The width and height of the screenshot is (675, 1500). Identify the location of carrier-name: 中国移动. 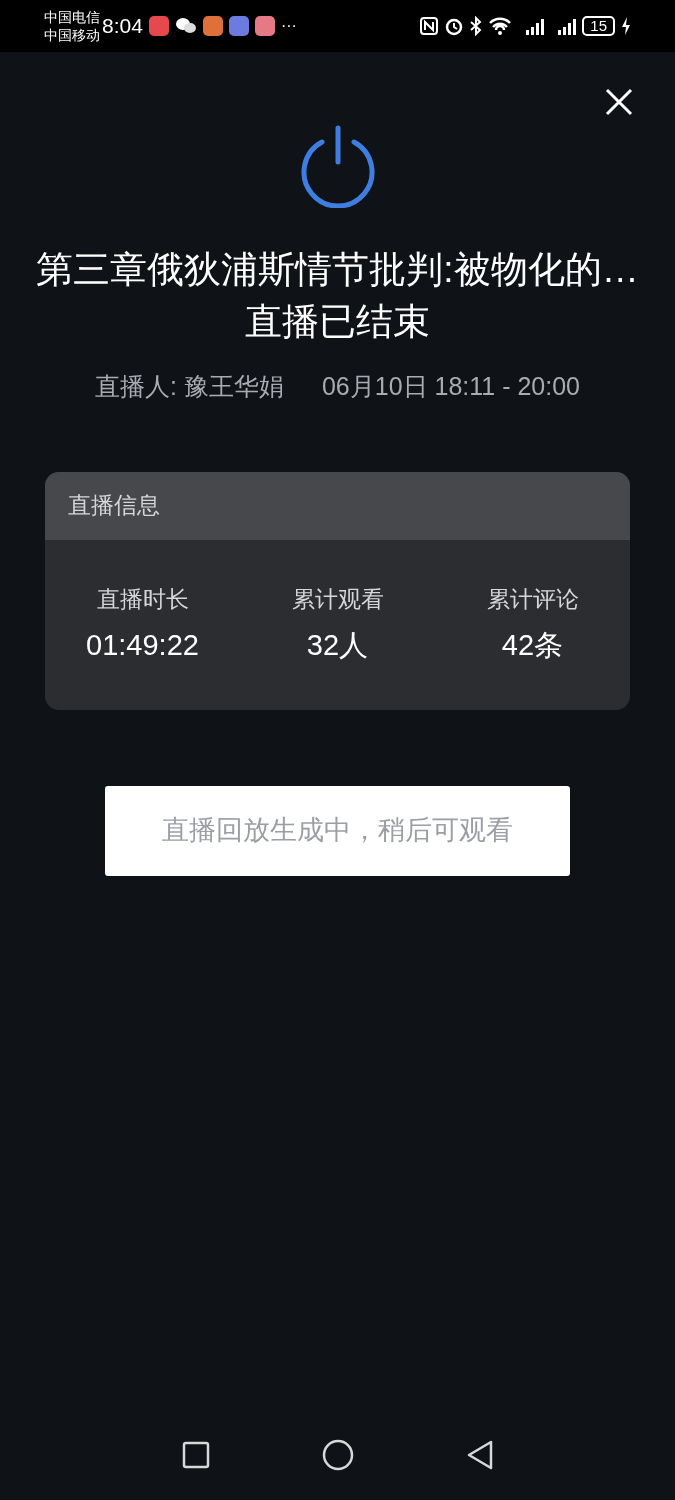
(72, 35).